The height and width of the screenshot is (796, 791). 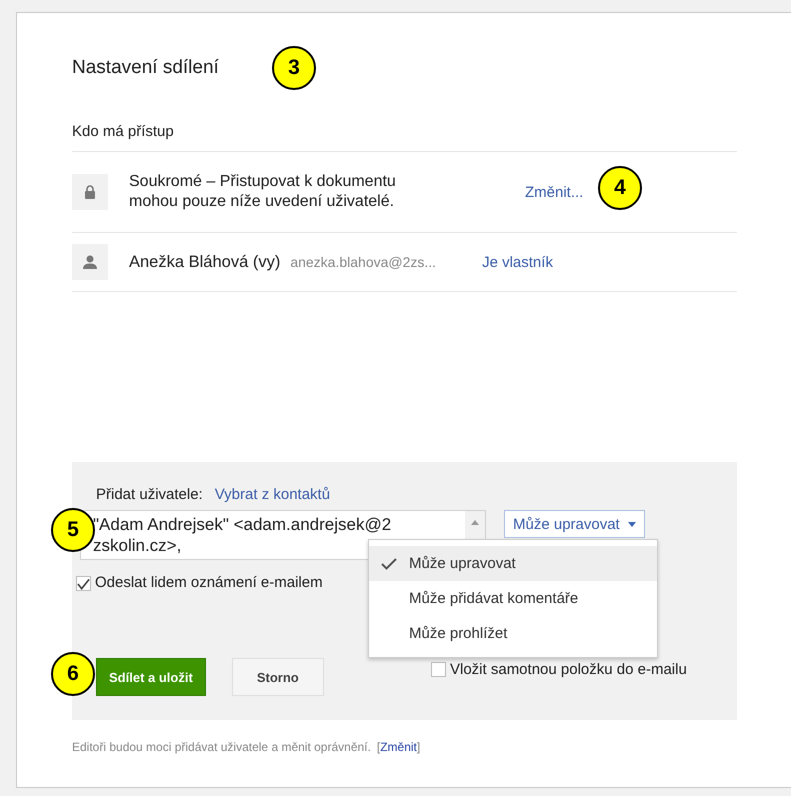 What do you see at coordinates (221, 747) in the screenshot?
I see `footer-note: Editoři budou moci přidávat uživatele a měnit oprávnění.` at bounding box center [221, 747].